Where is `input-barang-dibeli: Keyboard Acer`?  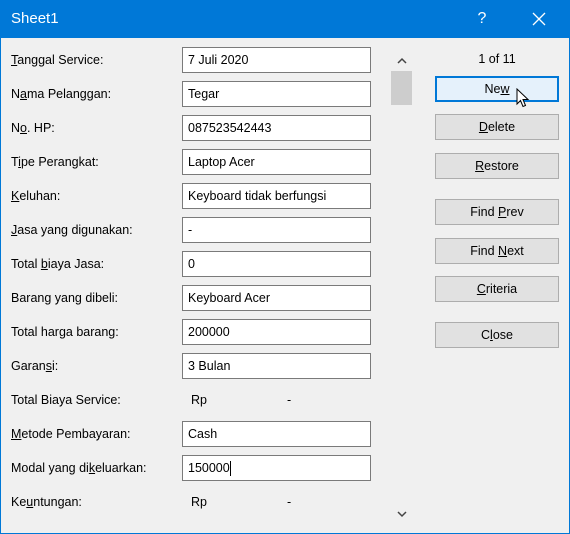
input-barang-dibeli: Keyboard Acer is located at coordinates (276, 298).